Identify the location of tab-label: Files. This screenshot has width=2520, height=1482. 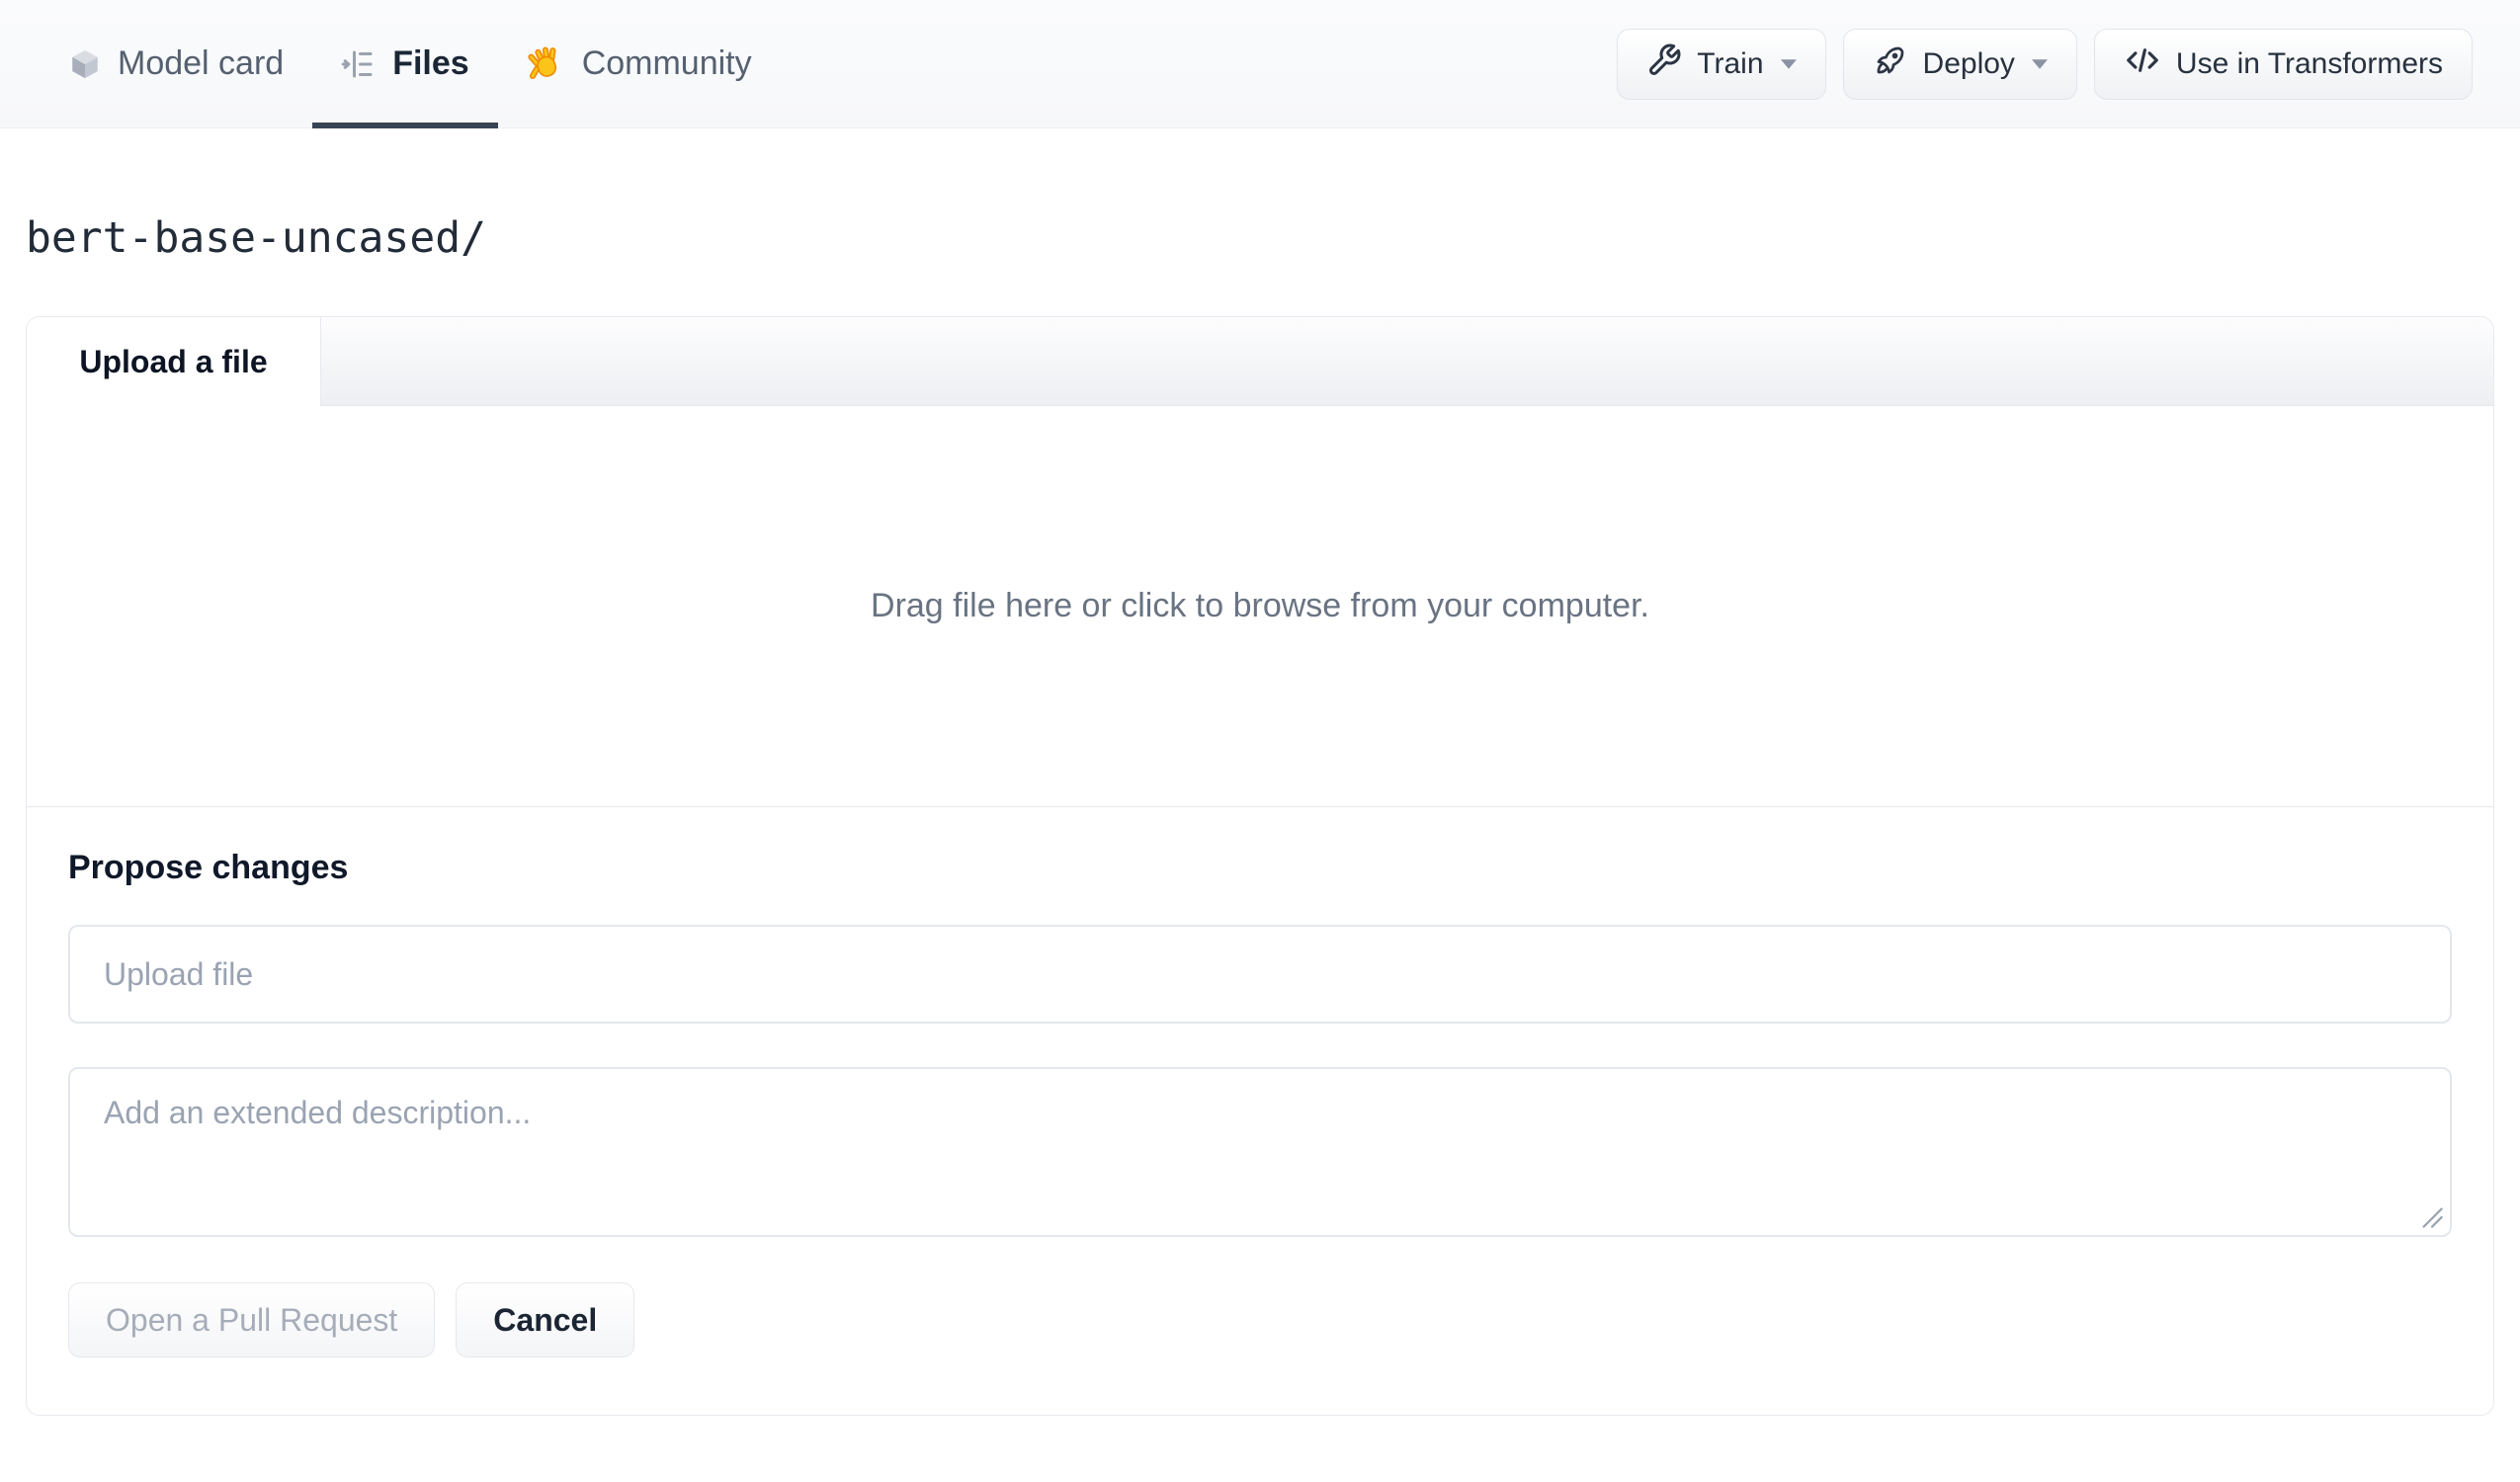
(430, 63).